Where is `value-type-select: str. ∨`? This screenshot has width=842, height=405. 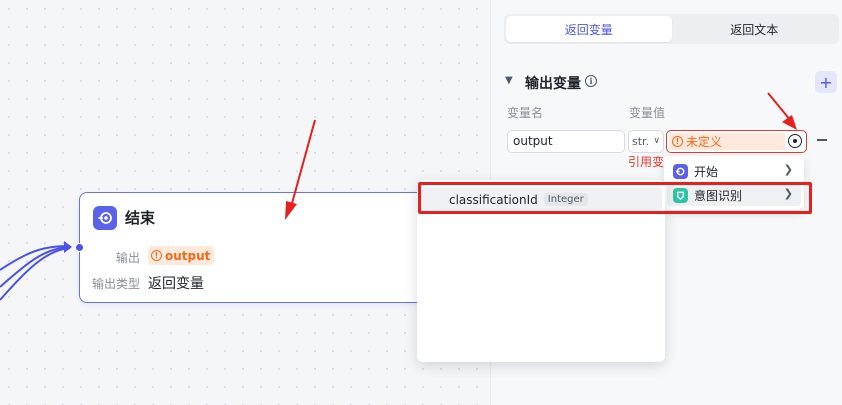 value-type-select: str. ∨ is located at coordinates (646, 141).